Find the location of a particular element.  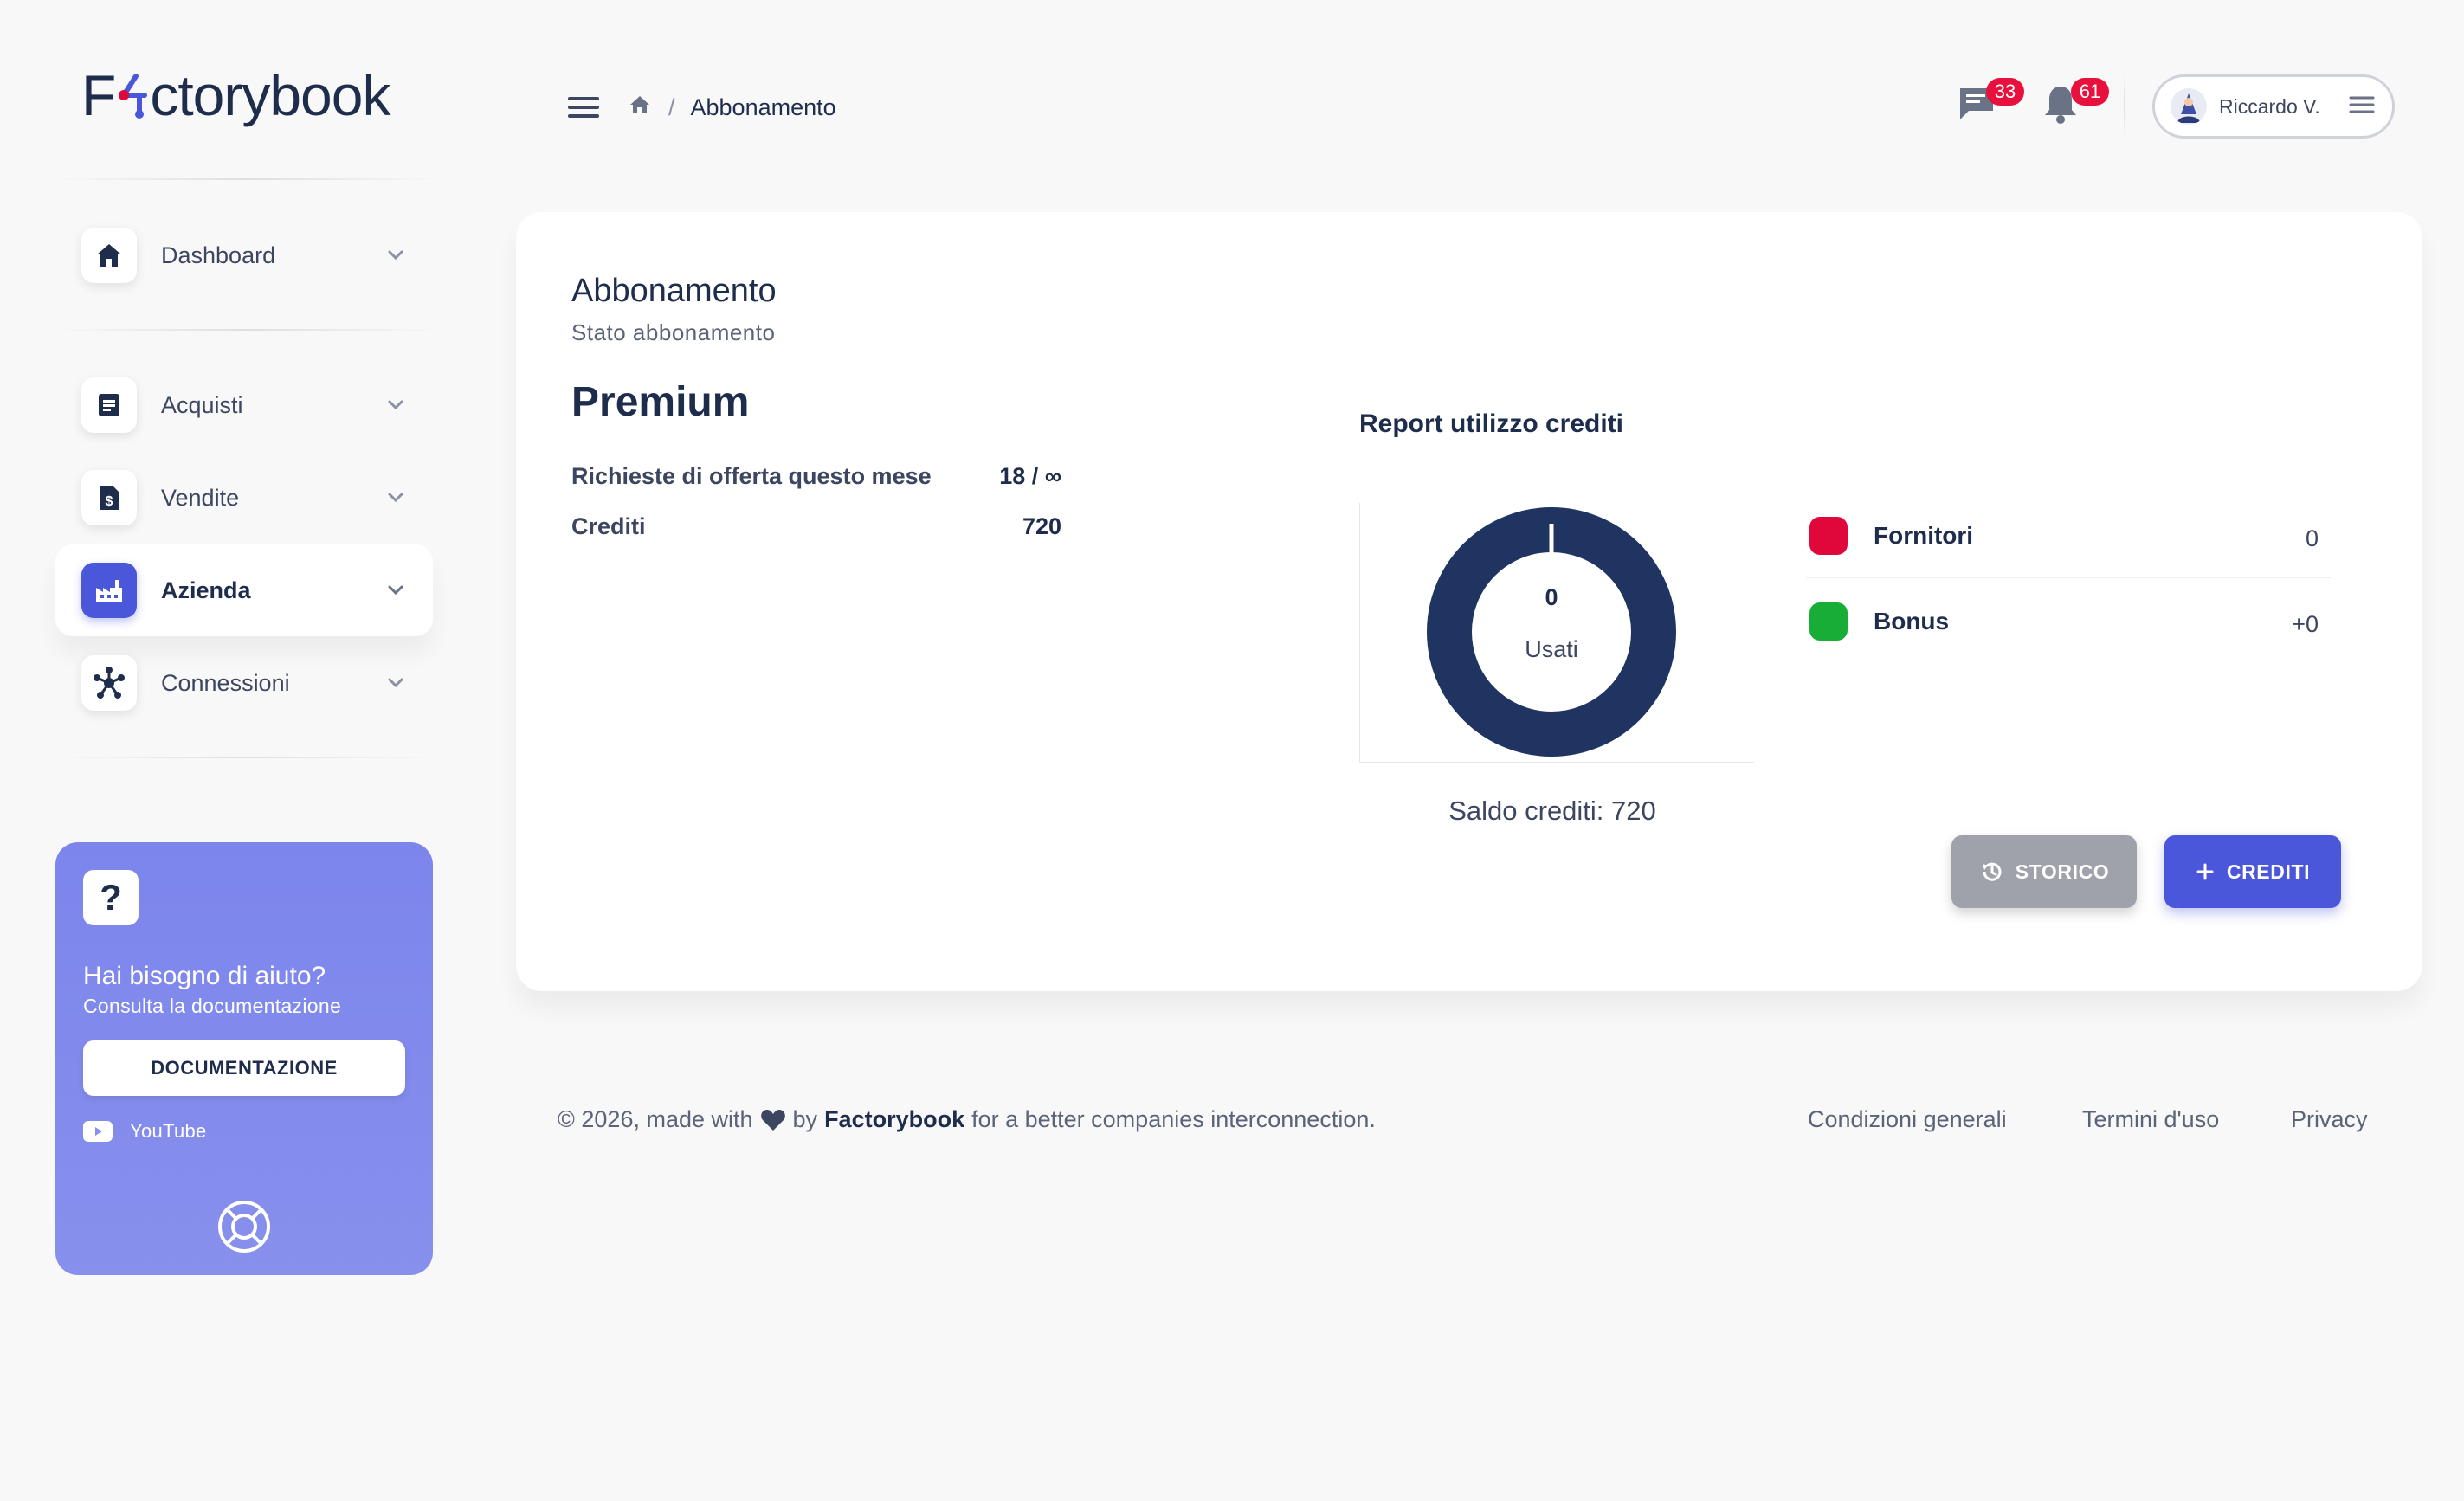

crediti-label: CREDITI is located at coordinates (2268, 871).